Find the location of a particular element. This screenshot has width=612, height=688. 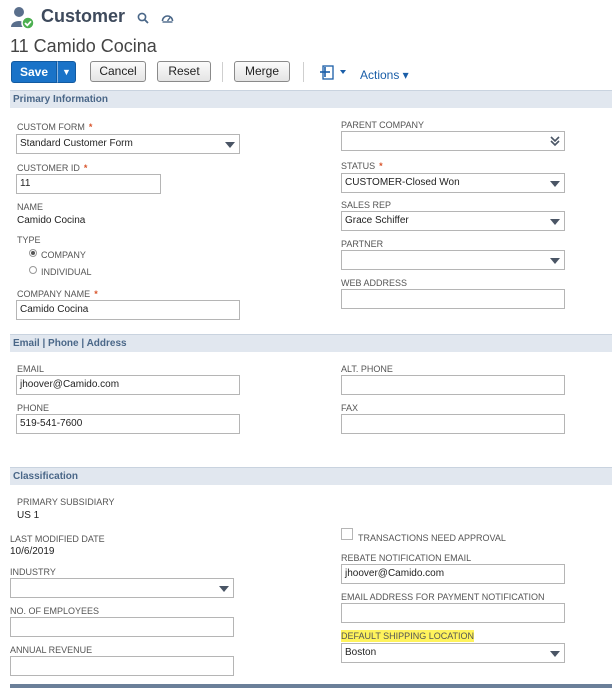

parent-company-select is located at coordinates (453, 141).